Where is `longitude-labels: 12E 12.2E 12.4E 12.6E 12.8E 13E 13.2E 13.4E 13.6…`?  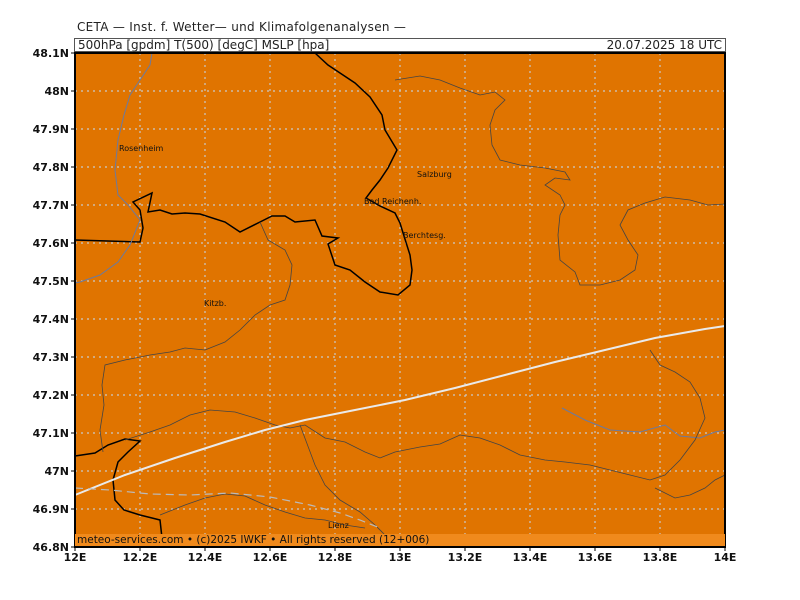 longitude-labels: 12E 12.2E 12.4E 12.6E 12.8E 13E 13.2E 13.4E 13.6… is located at coordinates (400, 555).